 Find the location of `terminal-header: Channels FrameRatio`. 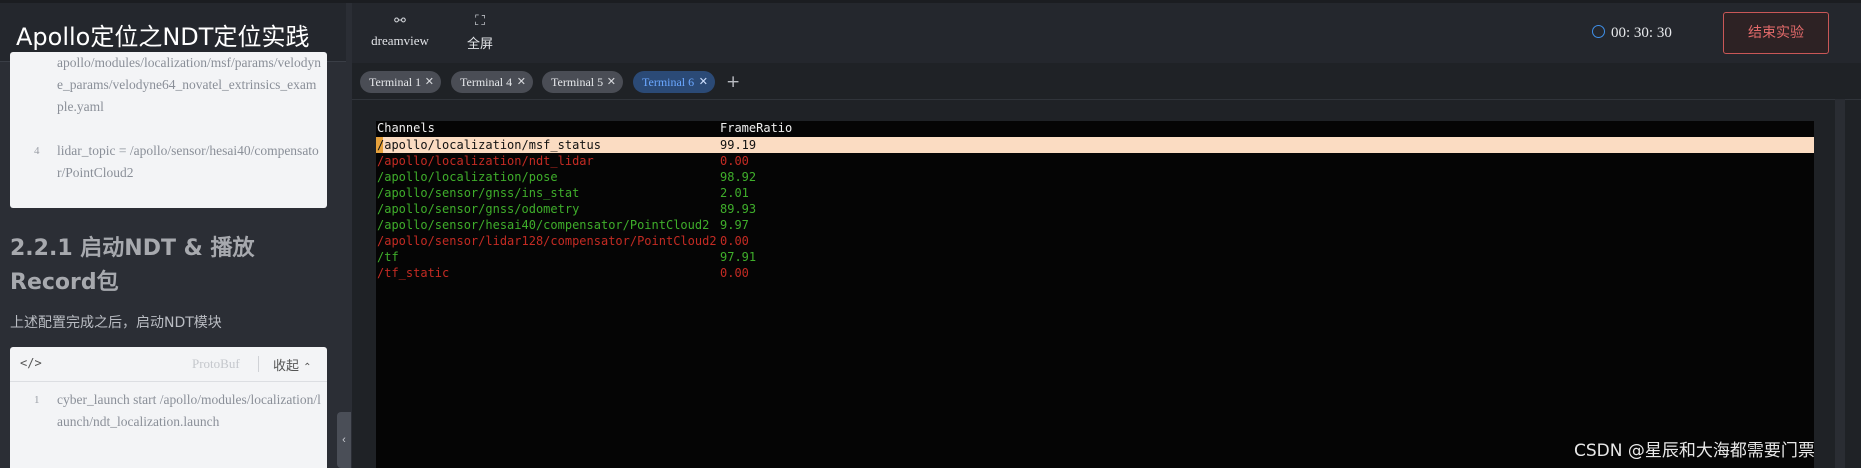

terminal-header: Channels FrameRatio is located at coordinates (1095, 129).